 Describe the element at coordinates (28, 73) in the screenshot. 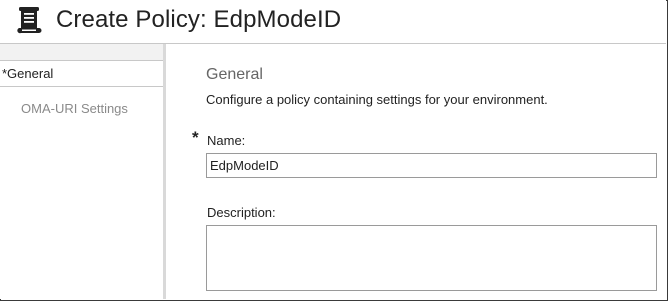

I see `sidebar-item-label: *General` at that location.